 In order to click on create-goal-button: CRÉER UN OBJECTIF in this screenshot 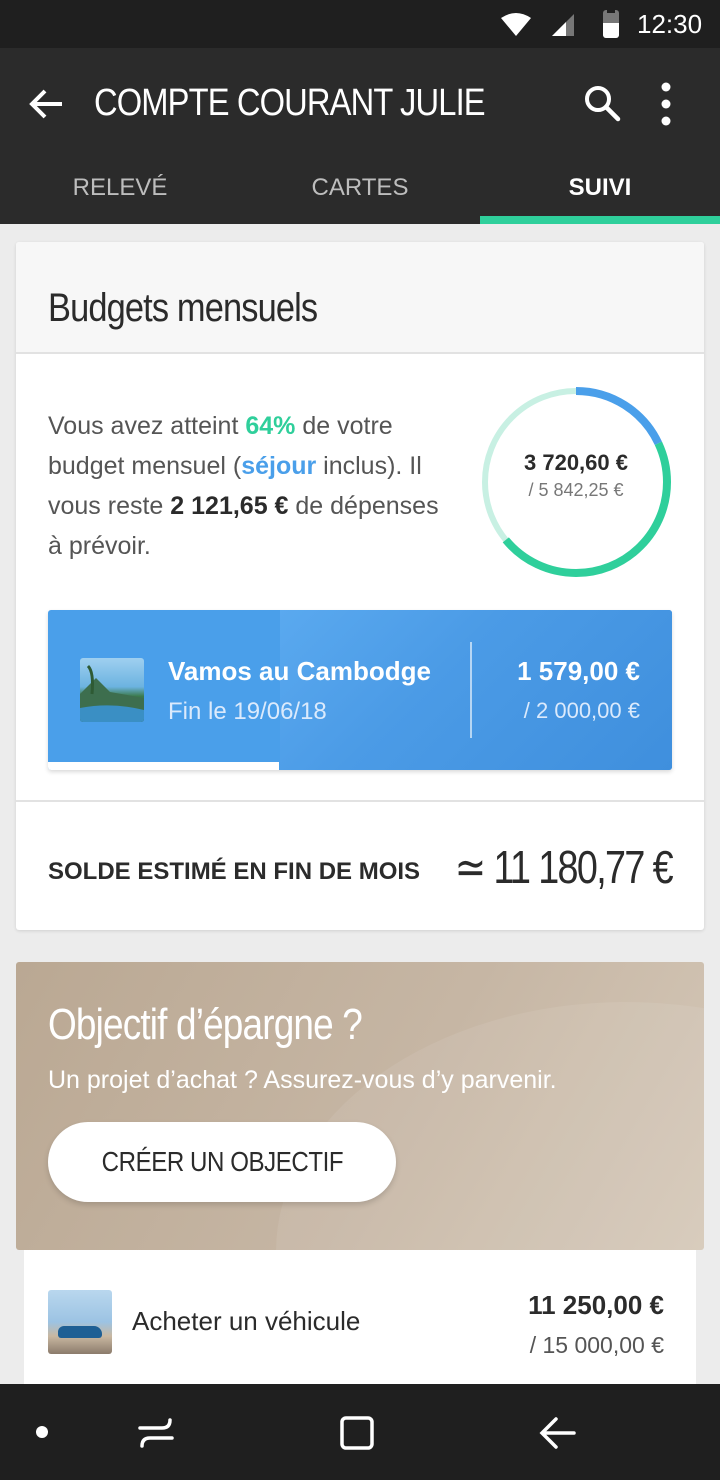, I will do `click(222, 1162)`.